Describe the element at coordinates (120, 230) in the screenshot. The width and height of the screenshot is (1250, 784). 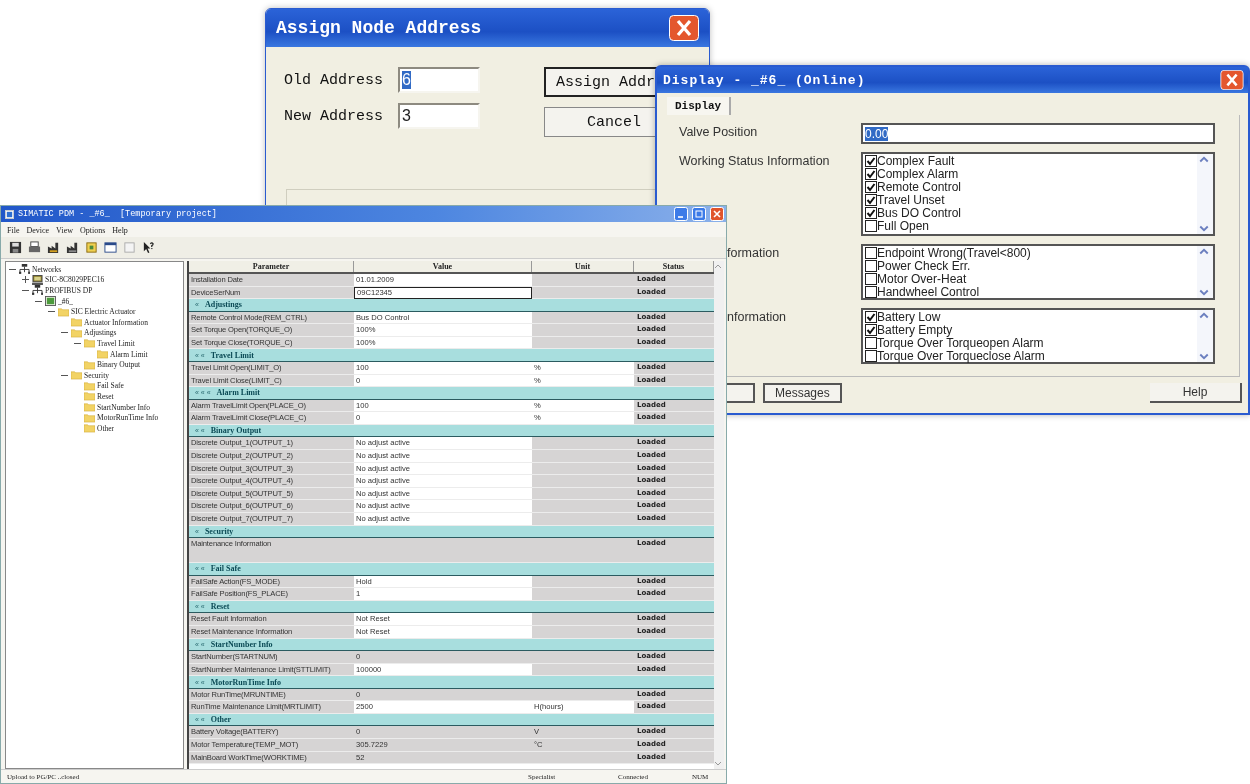
I see `menu-item: Help` at that location.